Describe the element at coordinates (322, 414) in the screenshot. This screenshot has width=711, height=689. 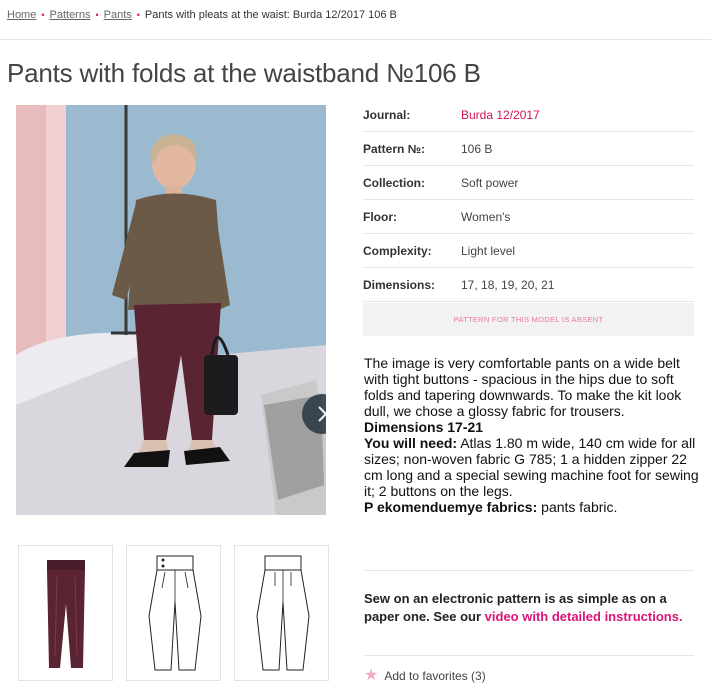
I see `chevron-right-icon` at that location.